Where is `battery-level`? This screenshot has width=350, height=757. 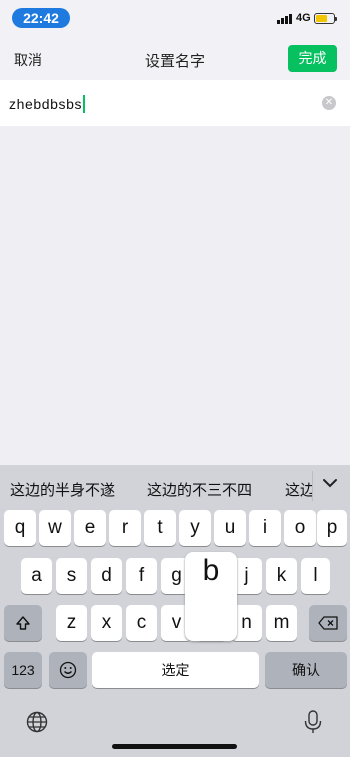
battery-level is located at coordinates (321, 18).